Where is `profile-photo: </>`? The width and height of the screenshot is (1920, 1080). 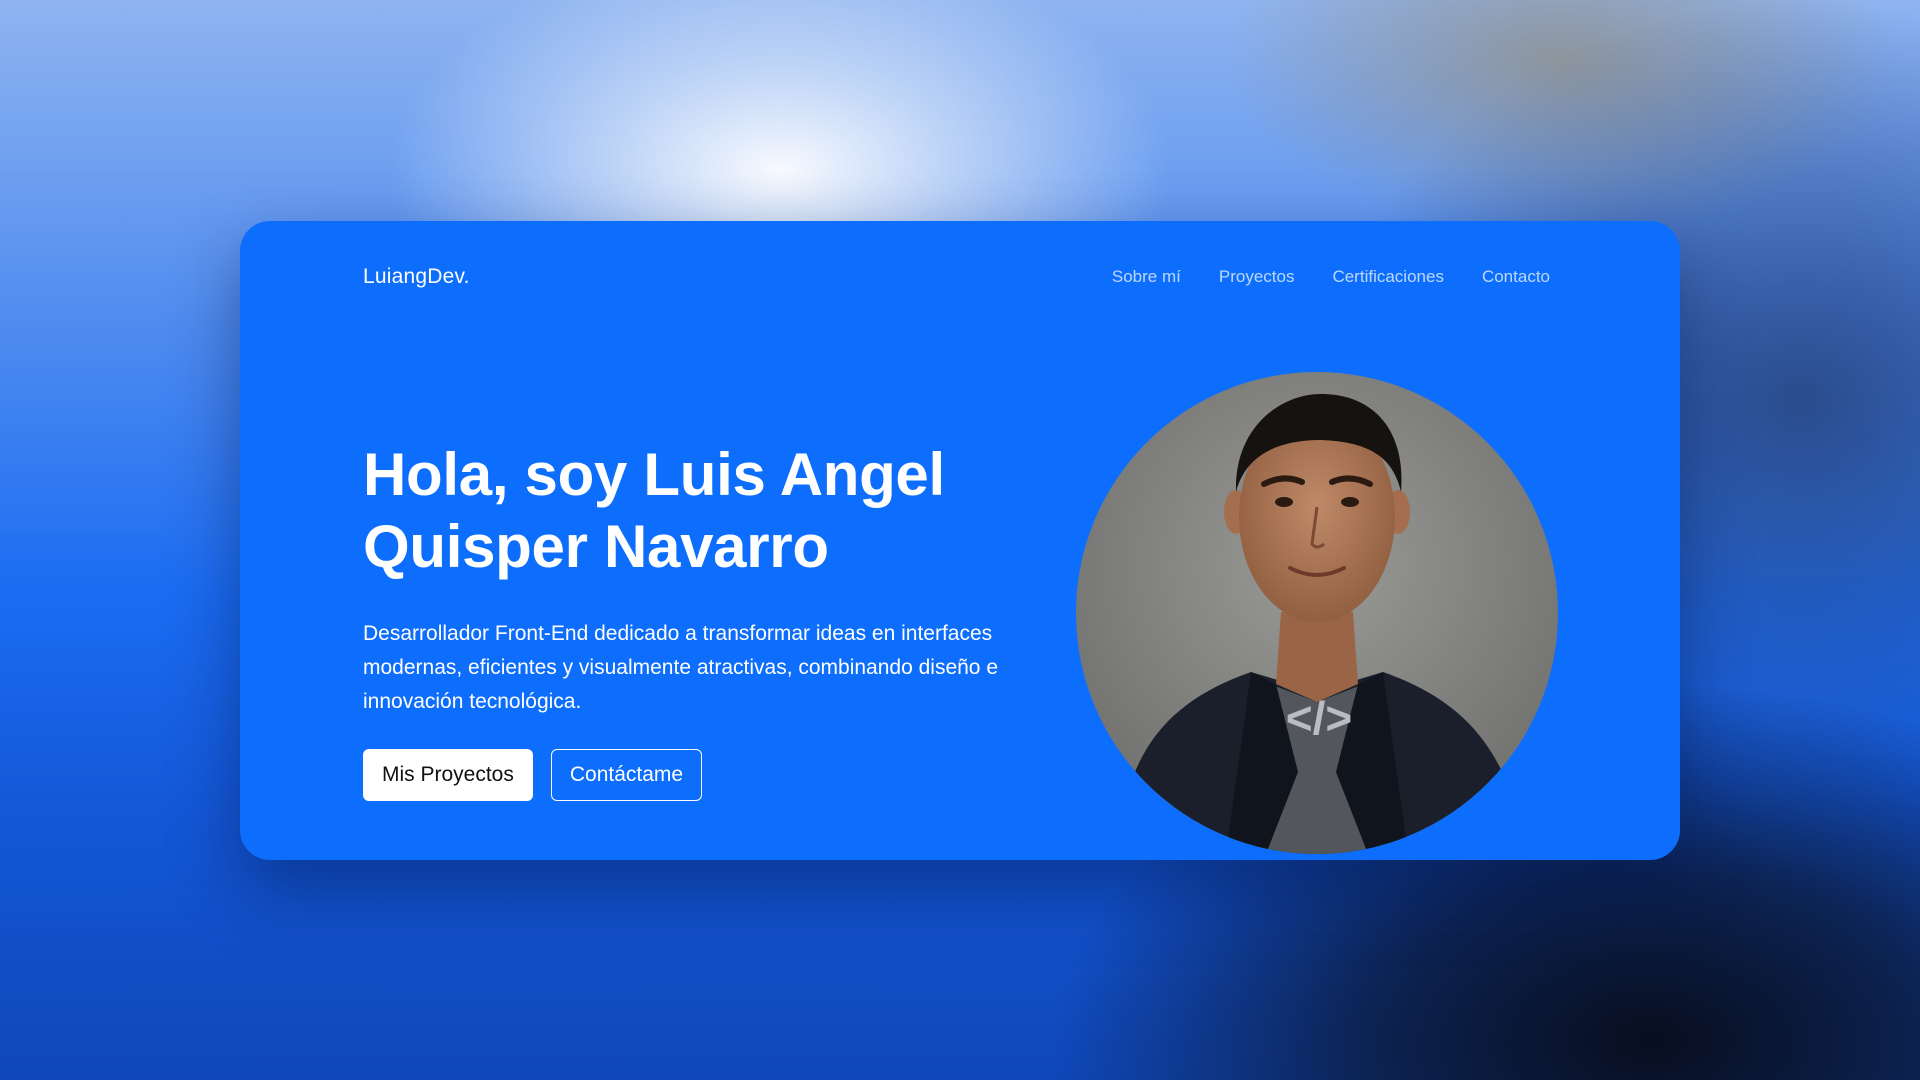 profile-photo: </> is located at coordinates (1317, 613).